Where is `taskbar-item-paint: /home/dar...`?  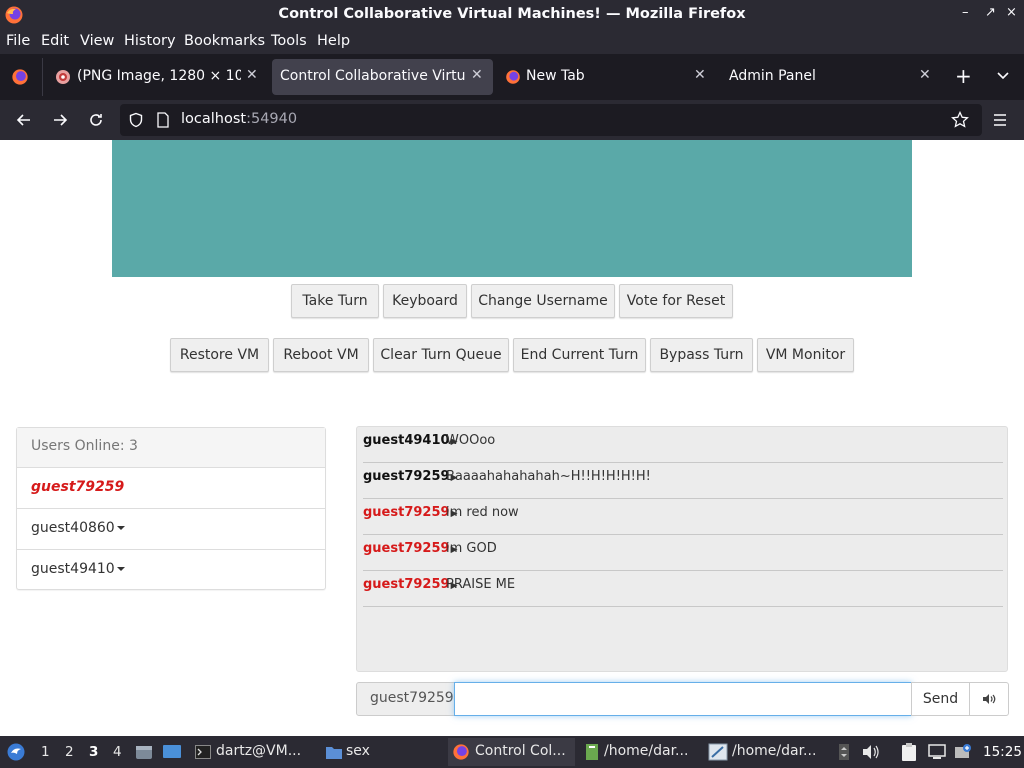 taskbar-item-paint: /home/dar... is located at coordinates (767, 752).